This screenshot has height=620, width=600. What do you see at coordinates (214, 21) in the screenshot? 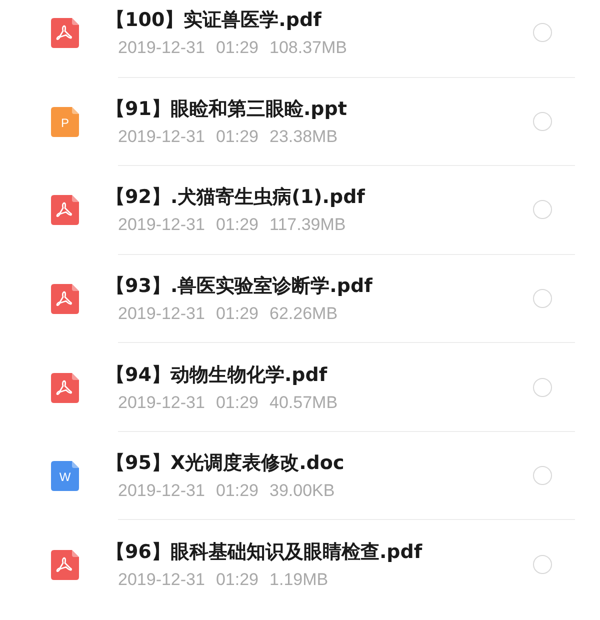
I see `file-name: 【100】实证兽医学.pdf` at bounding box center [214, 21].